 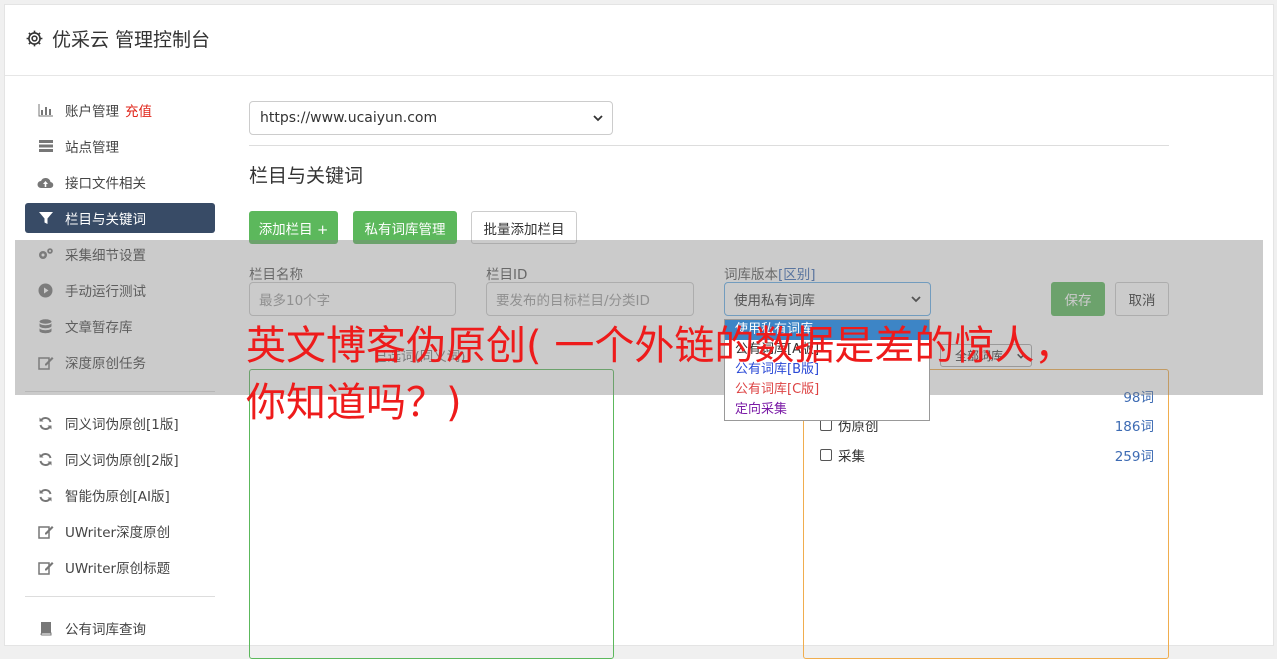 I want to click on gear-icon, so click(x=34, y=38).